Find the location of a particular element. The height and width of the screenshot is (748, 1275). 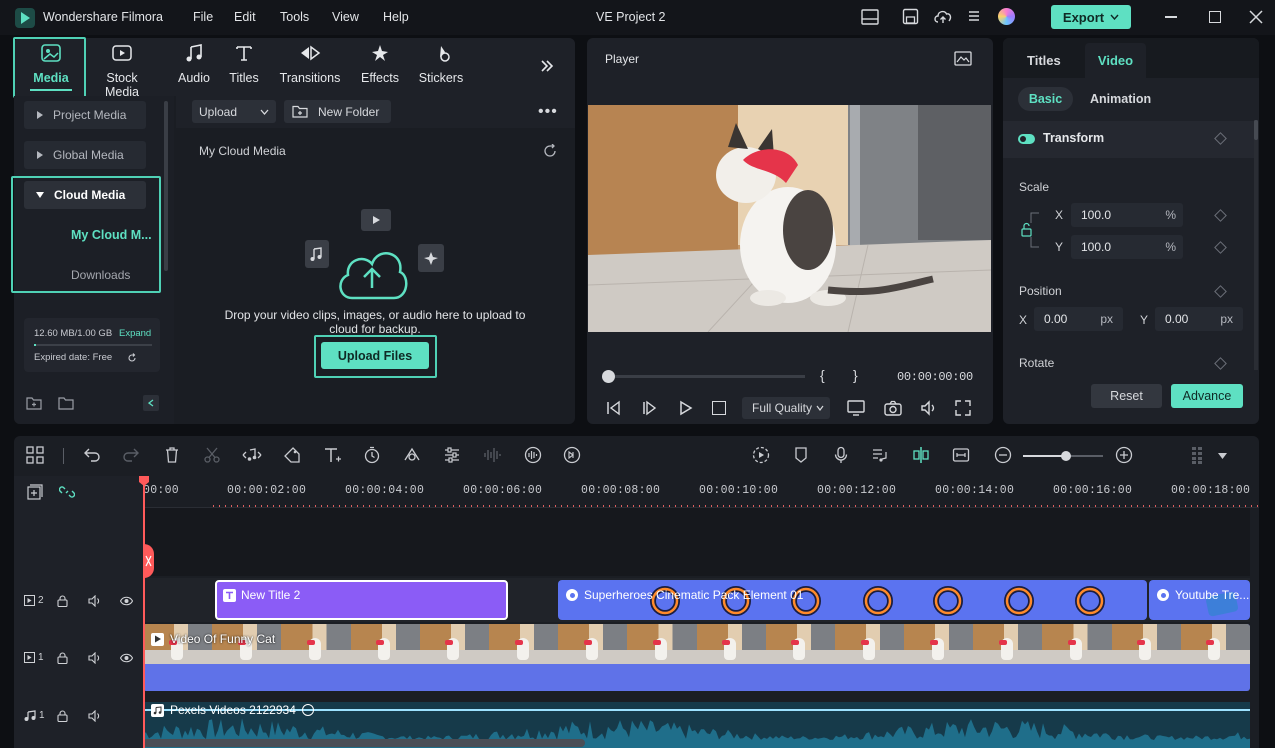

tab-stock-media: Stock Media is located at coordinates (122, 71).